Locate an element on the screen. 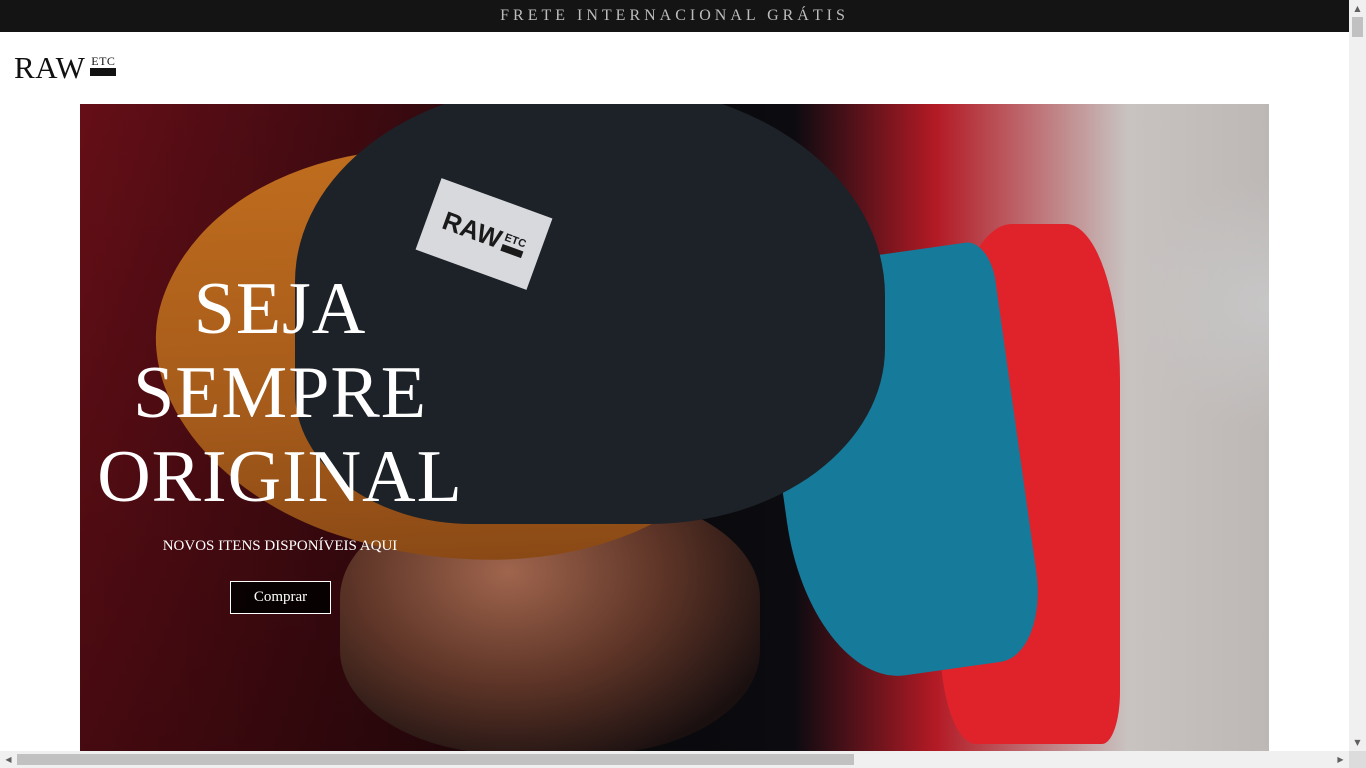 The width and height of the screenshot is (1366, 768). scrollbar-corner is located at coordinates (1357, 759).